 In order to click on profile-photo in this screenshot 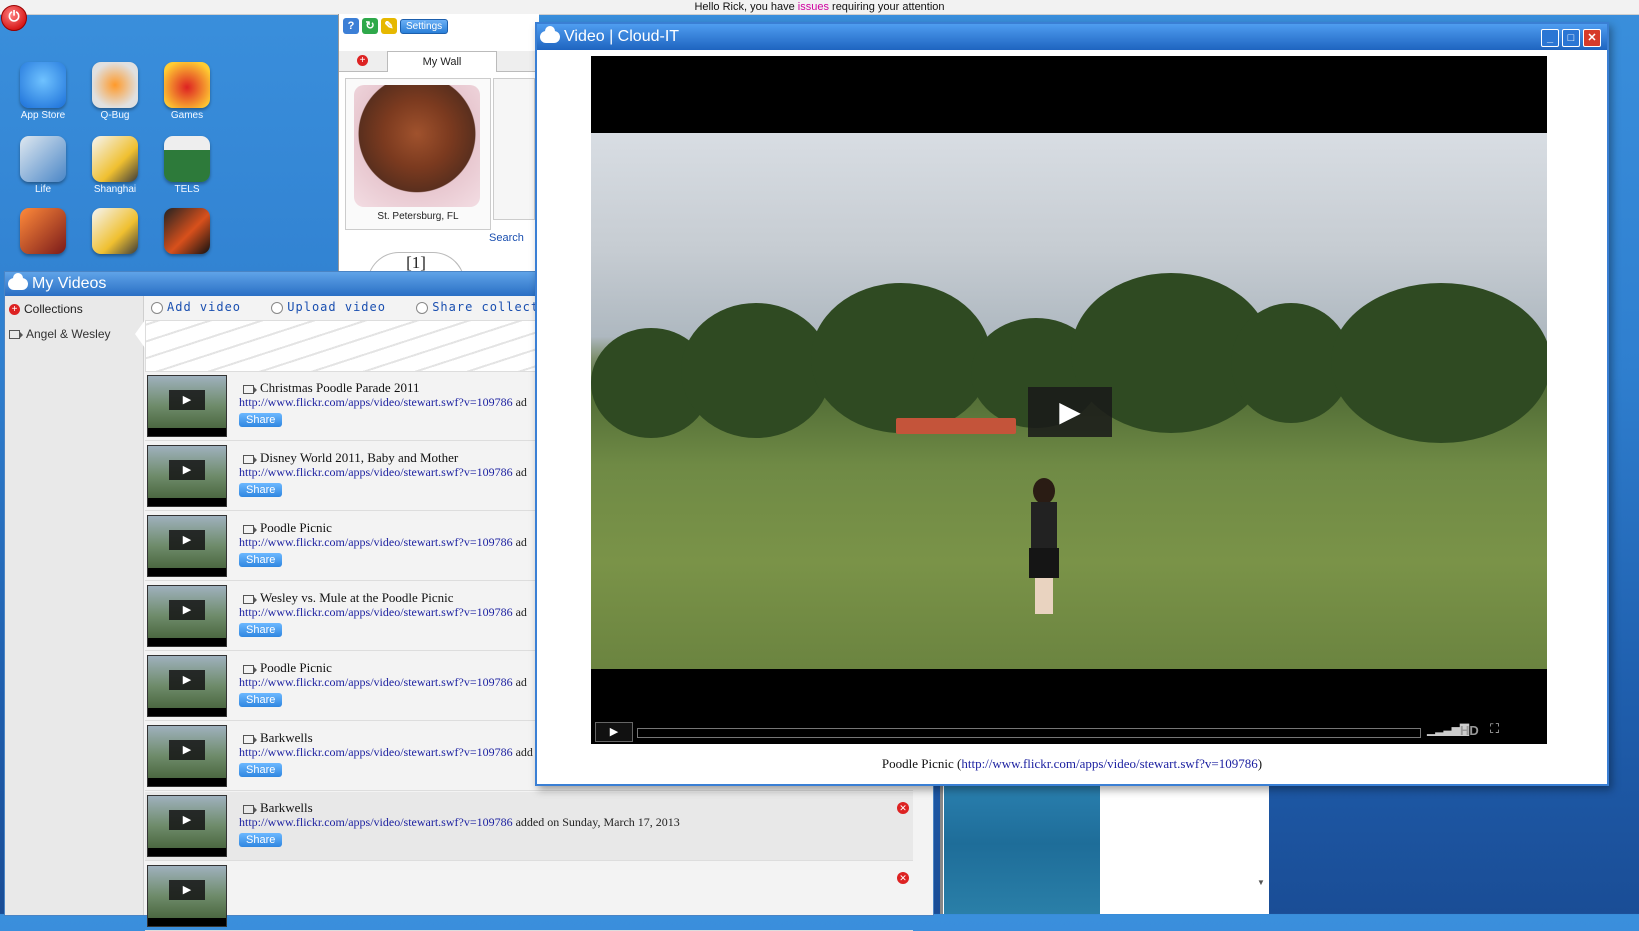, I will do `click(417, 146)`.